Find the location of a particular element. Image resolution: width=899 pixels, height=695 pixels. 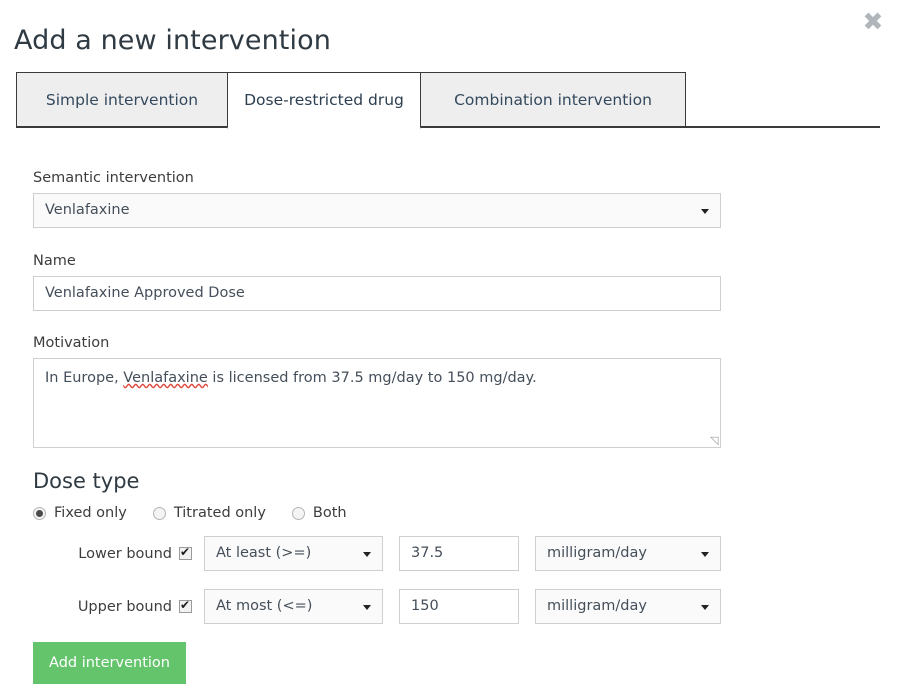

lower-bound-unit-select: milligram/day is located at coordinates (628, 553).